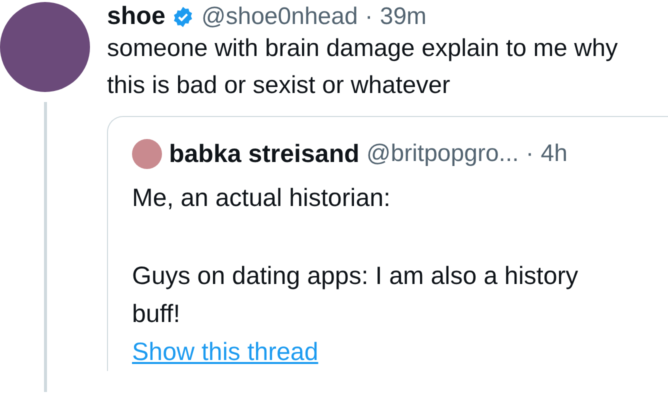 The image size is (668, 416). What do you see at coordinates (403, 16) in the screenshot?
I see `timestamp: 39m` at bounding box center [403, 16].